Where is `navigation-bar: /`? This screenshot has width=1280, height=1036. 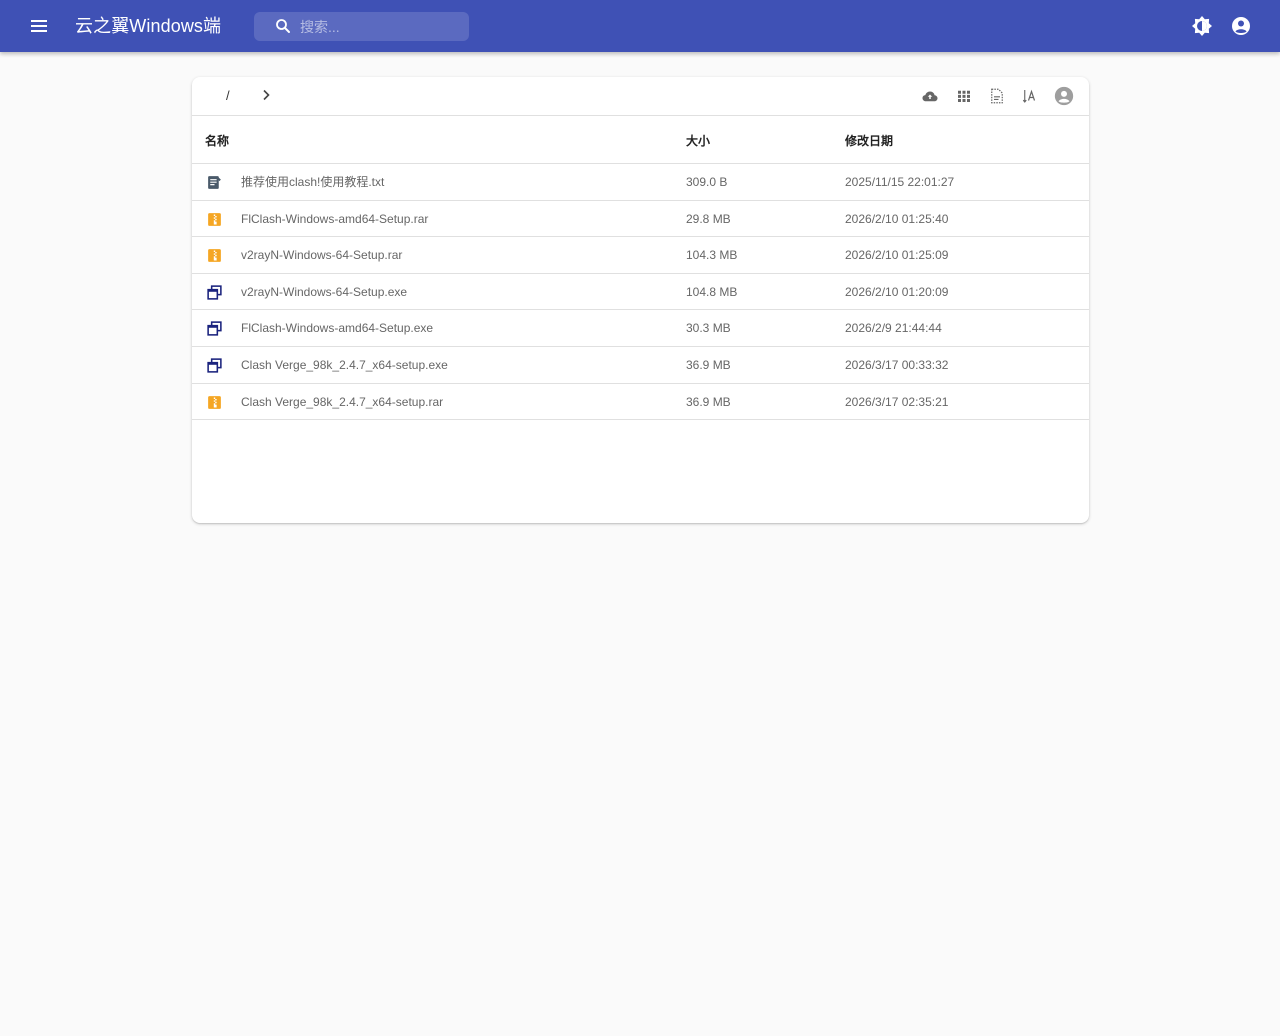
navigation-bar: / is located at coordinates (640, 96).